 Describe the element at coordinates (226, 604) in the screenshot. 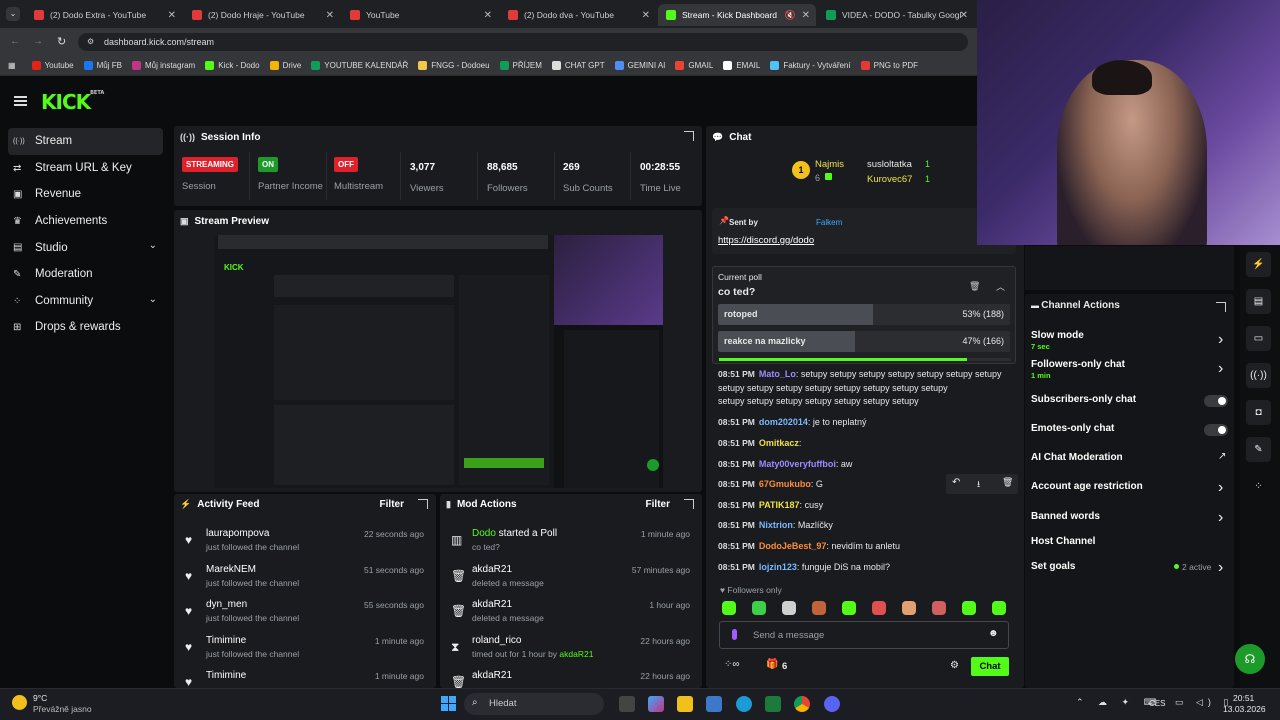

I see `activity-user: dyn_men` at that location.